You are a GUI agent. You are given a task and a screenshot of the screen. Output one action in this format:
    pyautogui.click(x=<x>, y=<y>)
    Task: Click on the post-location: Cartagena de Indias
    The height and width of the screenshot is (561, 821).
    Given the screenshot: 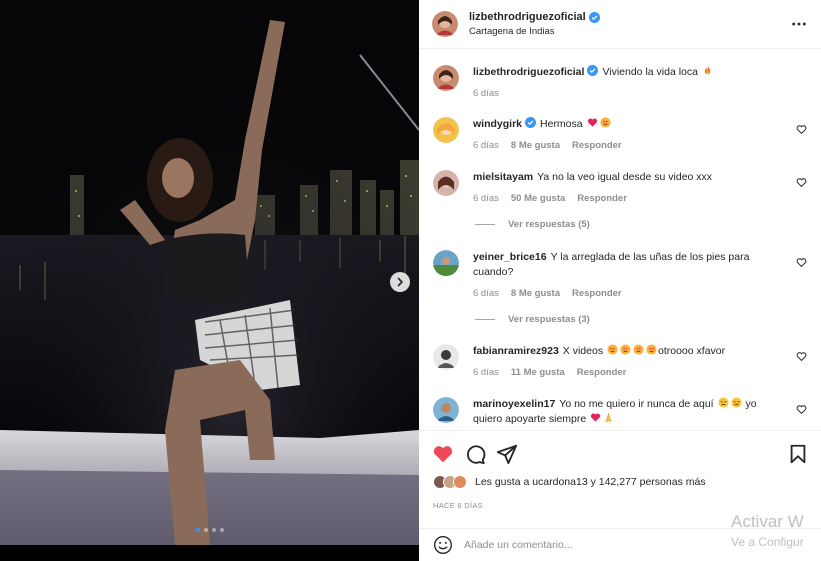 What is the action you would take?
    pyautogui.click(x=534, y=31)
    